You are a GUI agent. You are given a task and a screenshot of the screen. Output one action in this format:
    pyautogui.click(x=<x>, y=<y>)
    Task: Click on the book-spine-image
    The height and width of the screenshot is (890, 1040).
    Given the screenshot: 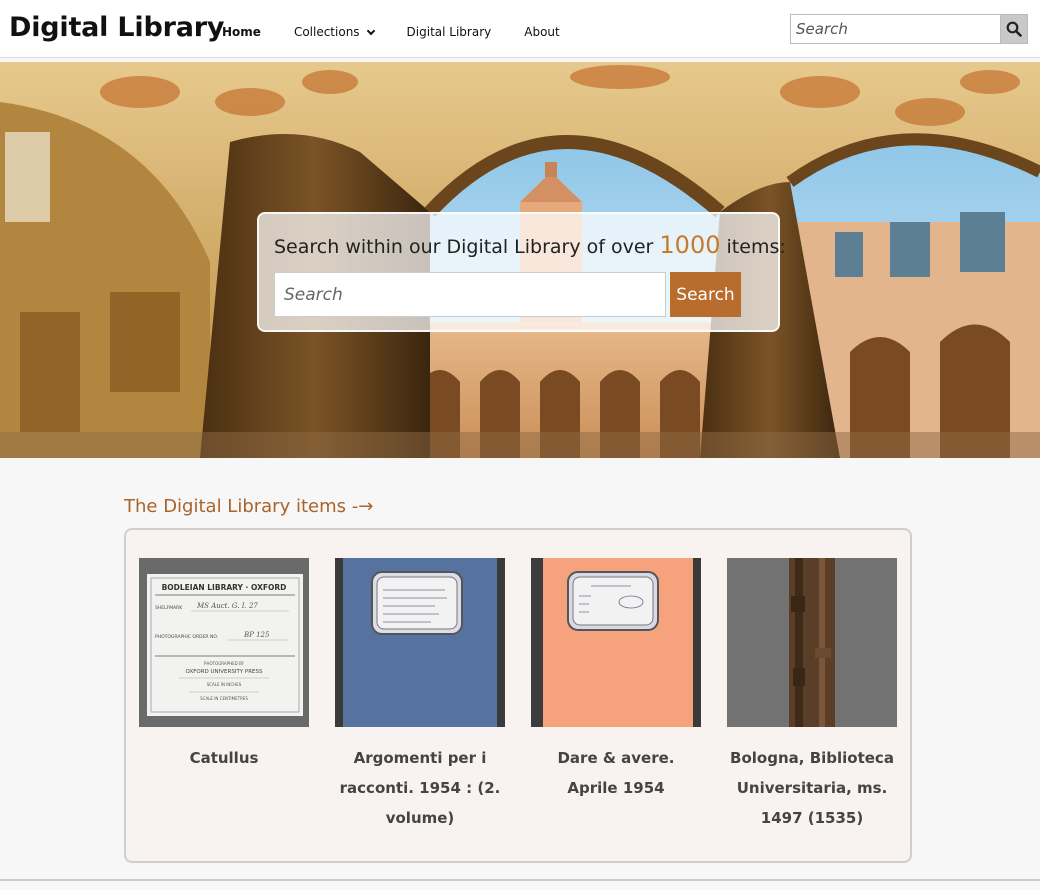 What is the action you would take?
    pyautogui.click(x=812, y=642)
    